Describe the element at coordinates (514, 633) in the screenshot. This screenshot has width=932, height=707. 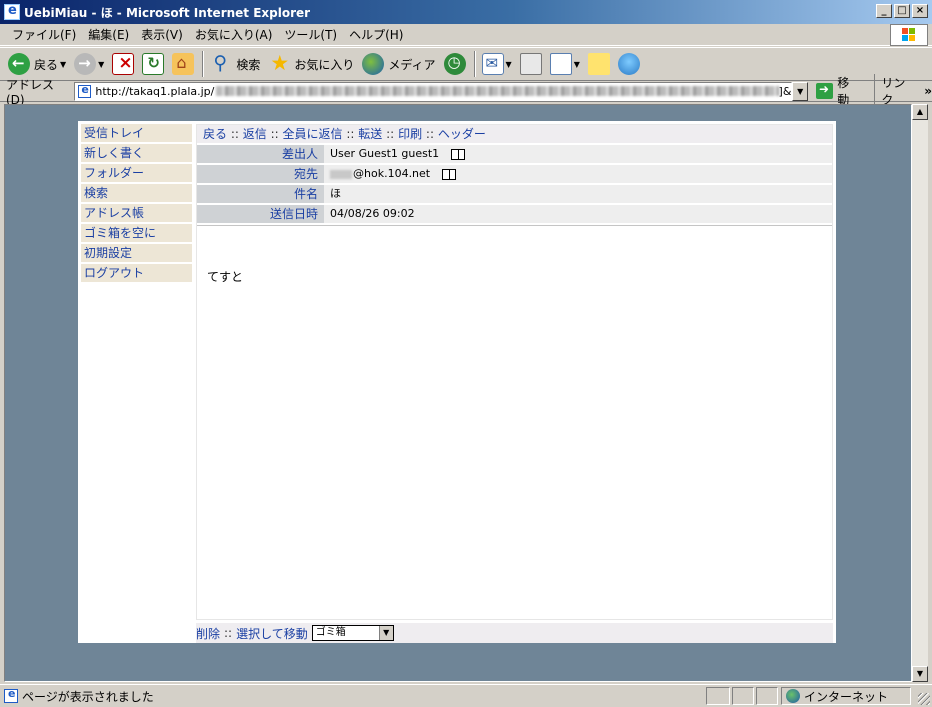
I see `message-footer: 削除 :: 選択して移動 ゴミ箱 ▼` at that location.